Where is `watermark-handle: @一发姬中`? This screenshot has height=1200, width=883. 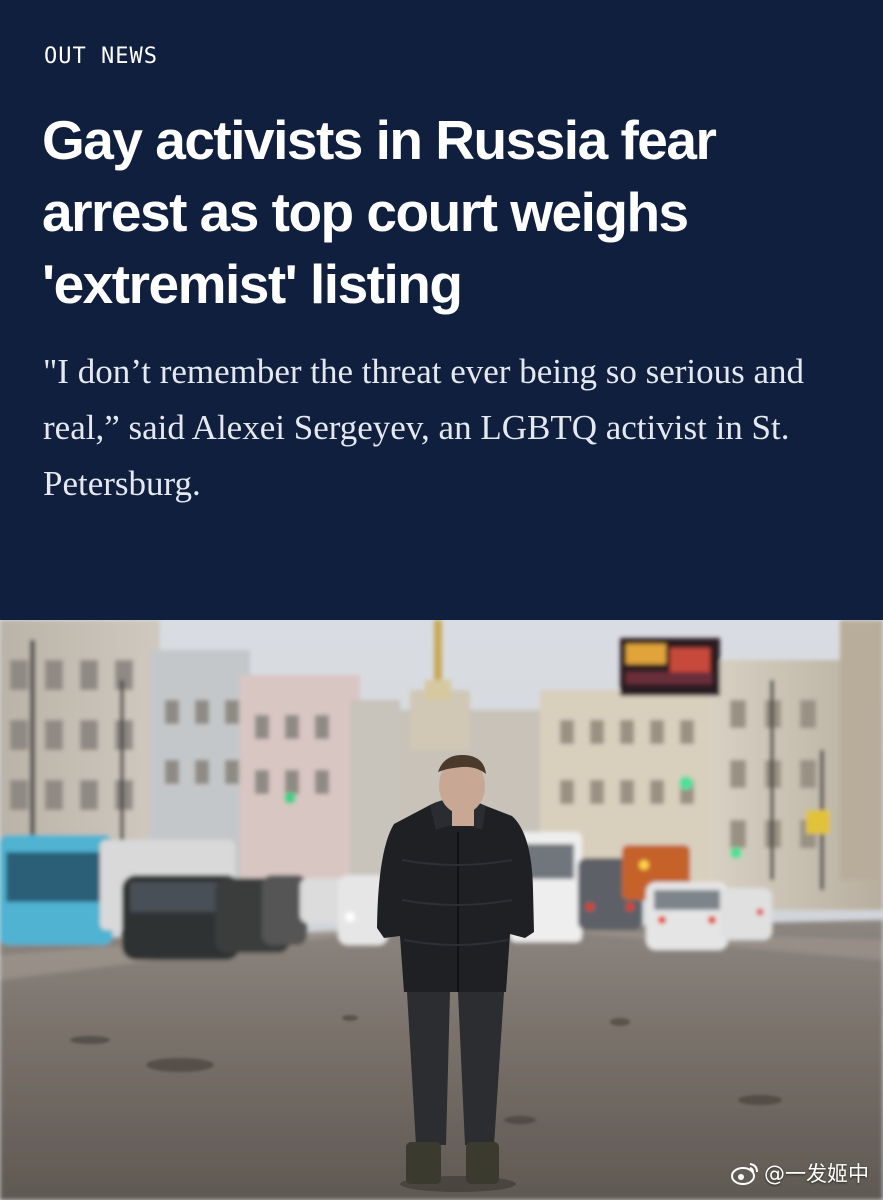 watermark-handle: @一发姬中 is located at coordinates (816, 1174).